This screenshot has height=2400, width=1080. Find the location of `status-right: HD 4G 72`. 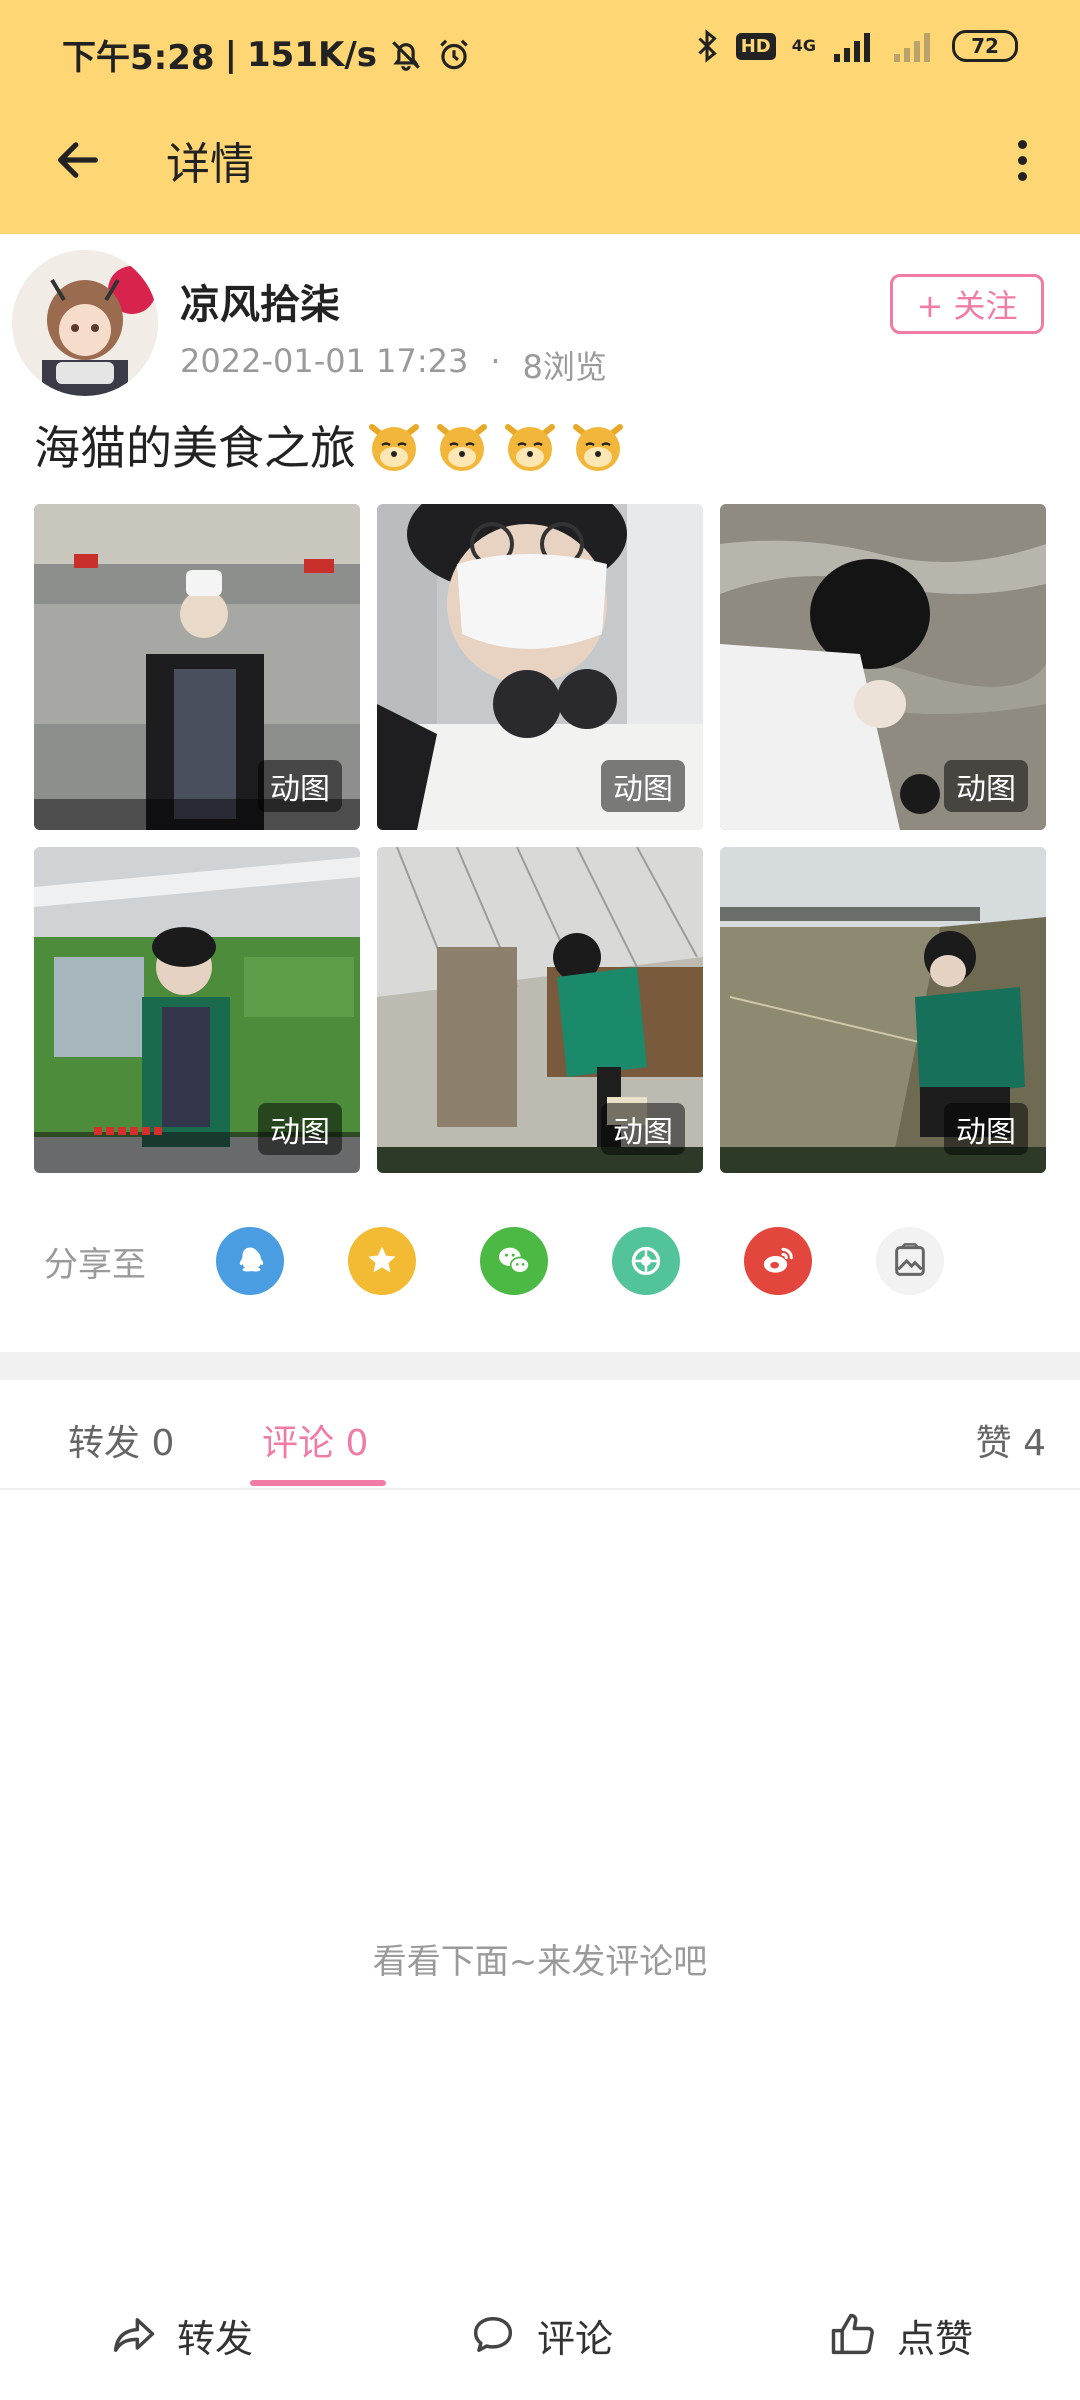

status-right: HD 4G 72 is located at coordinates (856, 46).